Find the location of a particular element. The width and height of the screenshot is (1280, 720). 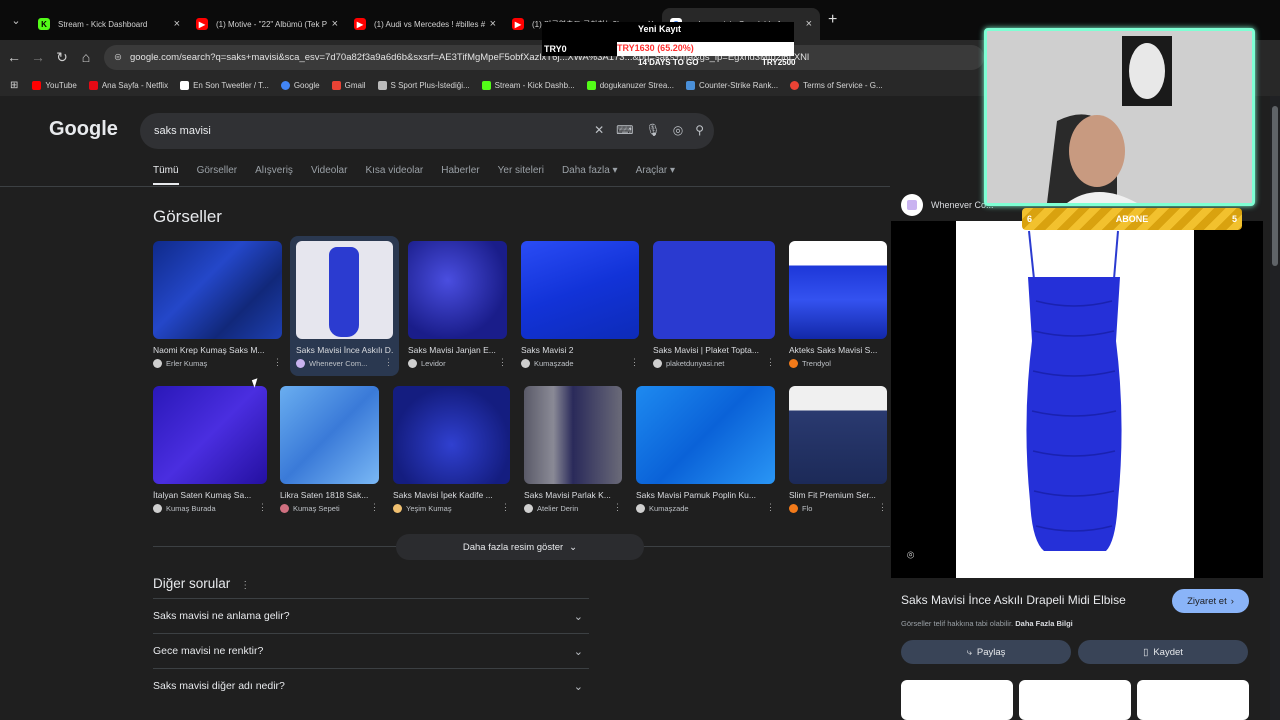

image-result: Slim Fit Premium Ser... Flo ⋮ is located at coordinates (838, 449).